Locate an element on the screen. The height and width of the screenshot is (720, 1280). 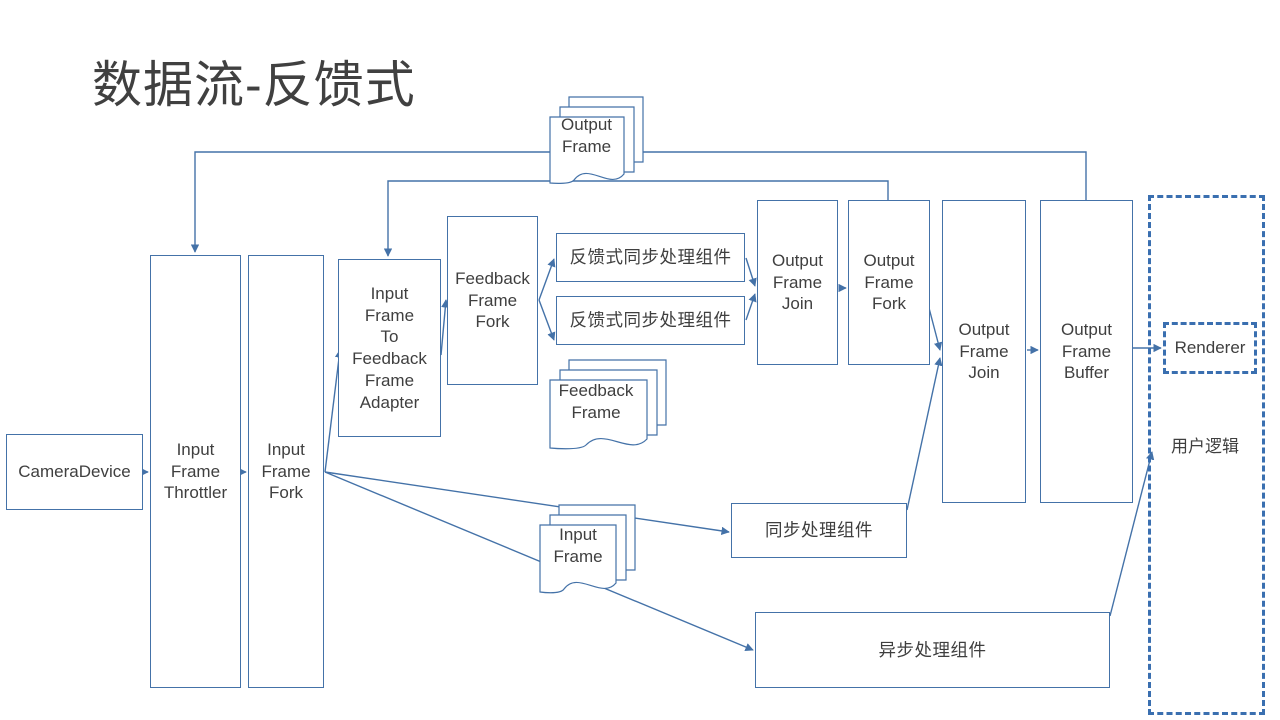
sync-component-node: 同步处理组件 is located at coordinates (819, 530).